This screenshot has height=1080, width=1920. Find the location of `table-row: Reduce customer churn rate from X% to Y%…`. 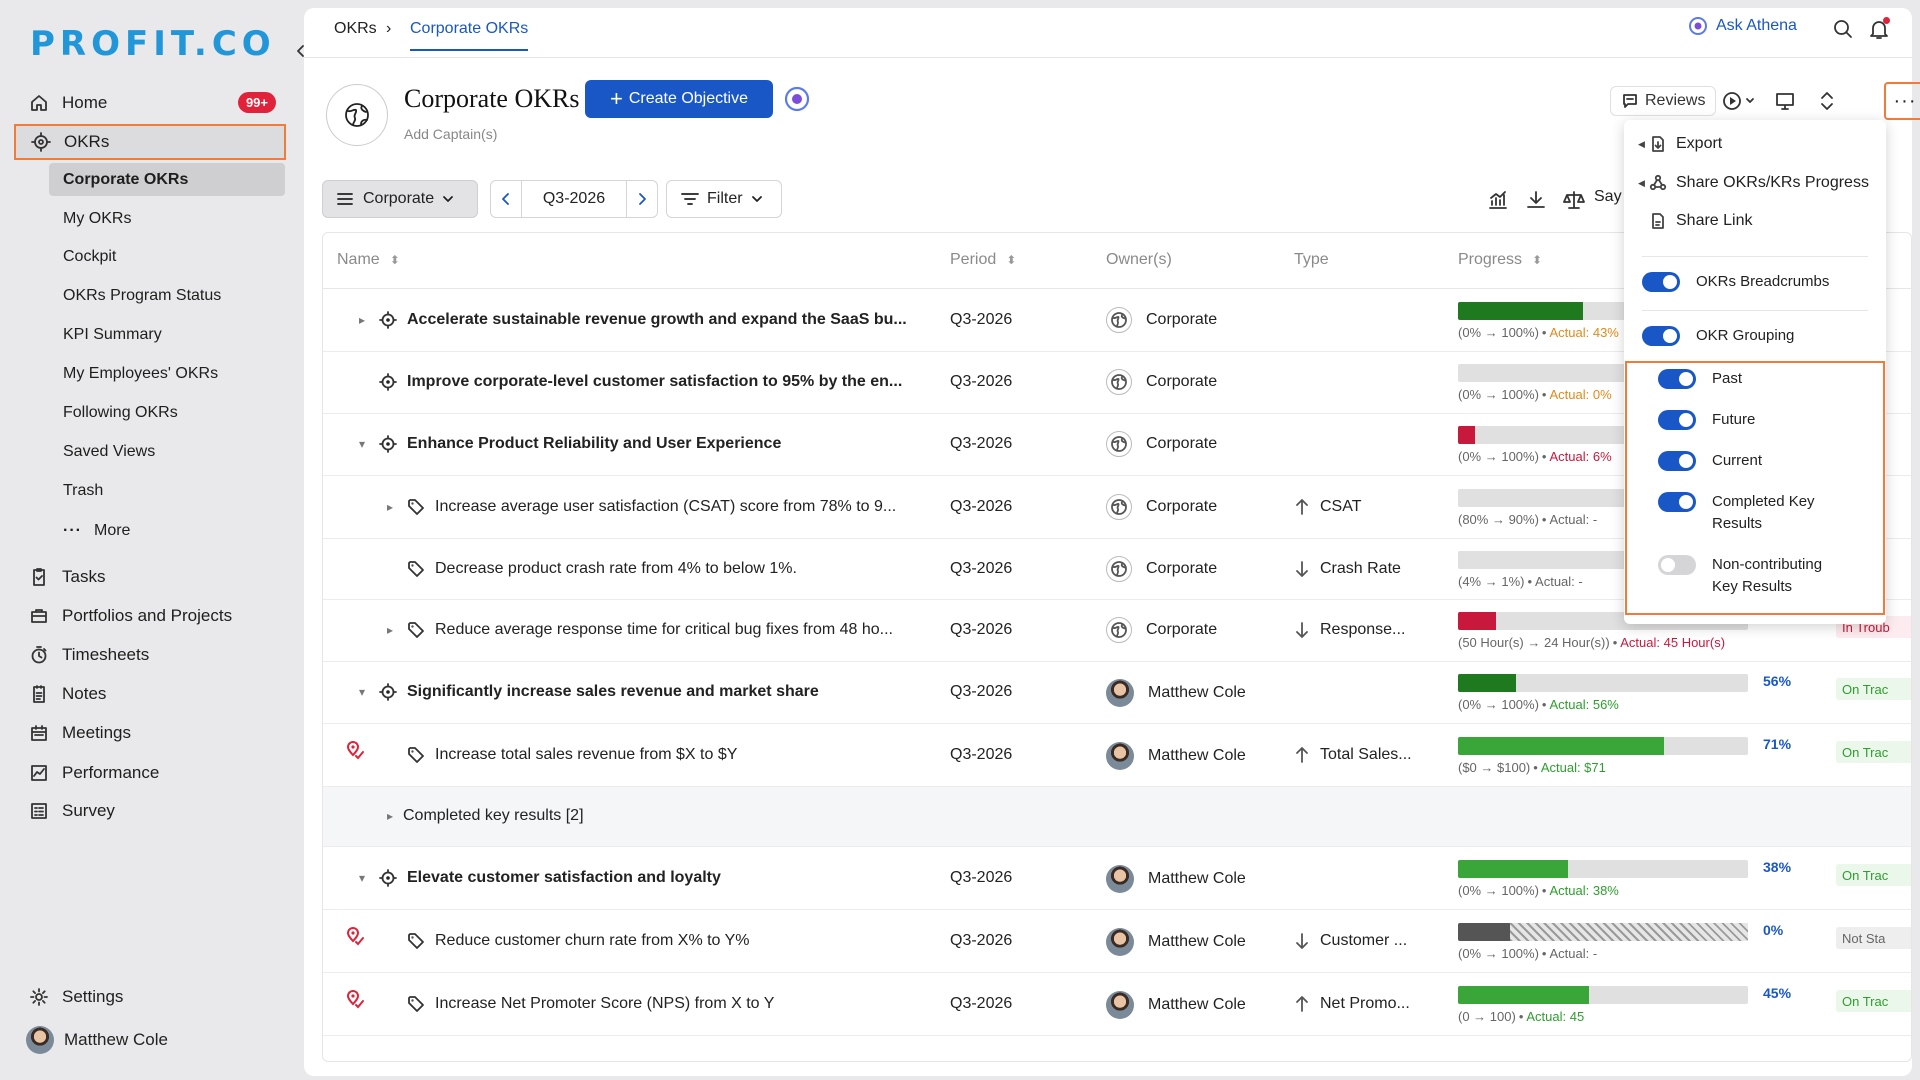

table-row: Reduce customer churn rate from X% to Y%… is located at coordinates (1117, 941).